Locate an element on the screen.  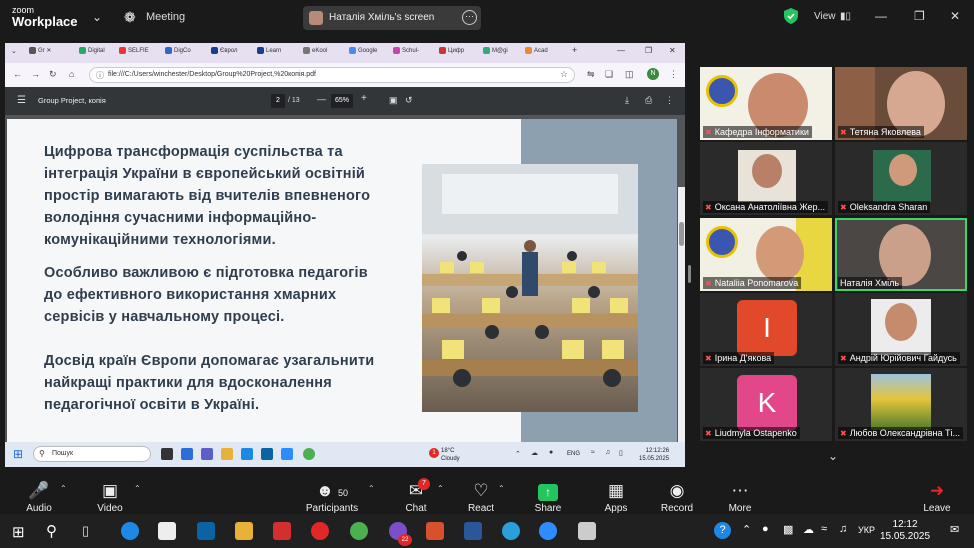
share-button: ↑ Share is located at coordinates (548, 497).